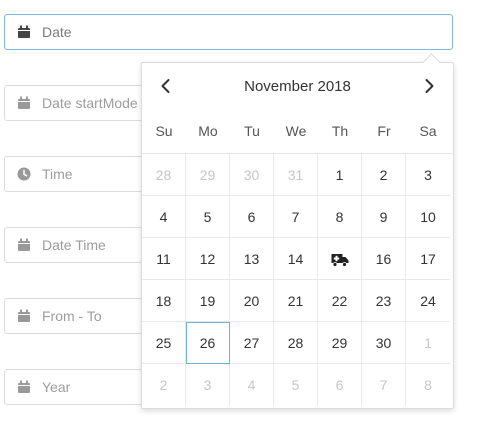 The image size is (489, 422). Describe the element at coordinates (296, 131) in the screenshot. I see `weekday-label: We` at that location.